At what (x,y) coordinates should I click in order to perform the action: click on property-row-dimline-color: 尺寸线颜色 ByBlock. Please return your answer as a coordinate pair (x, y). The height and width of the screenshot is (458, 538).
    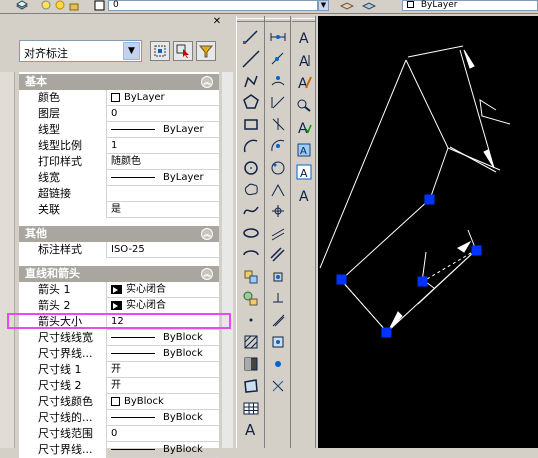
    Looking at the image, I should click on (119, 402).